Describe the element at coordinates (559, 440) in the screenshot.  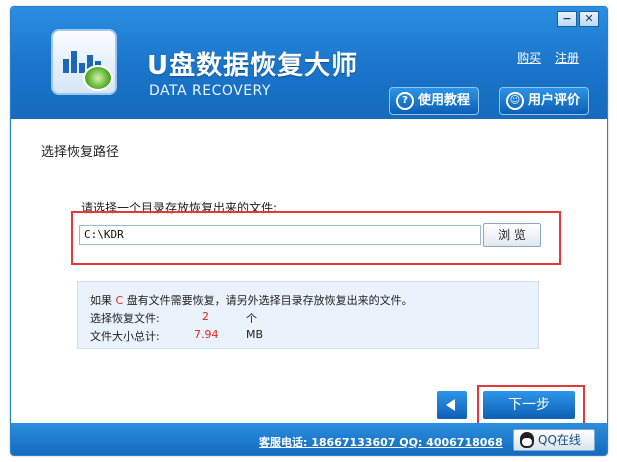
I see `qq-online-label: QQ在线` at that location.